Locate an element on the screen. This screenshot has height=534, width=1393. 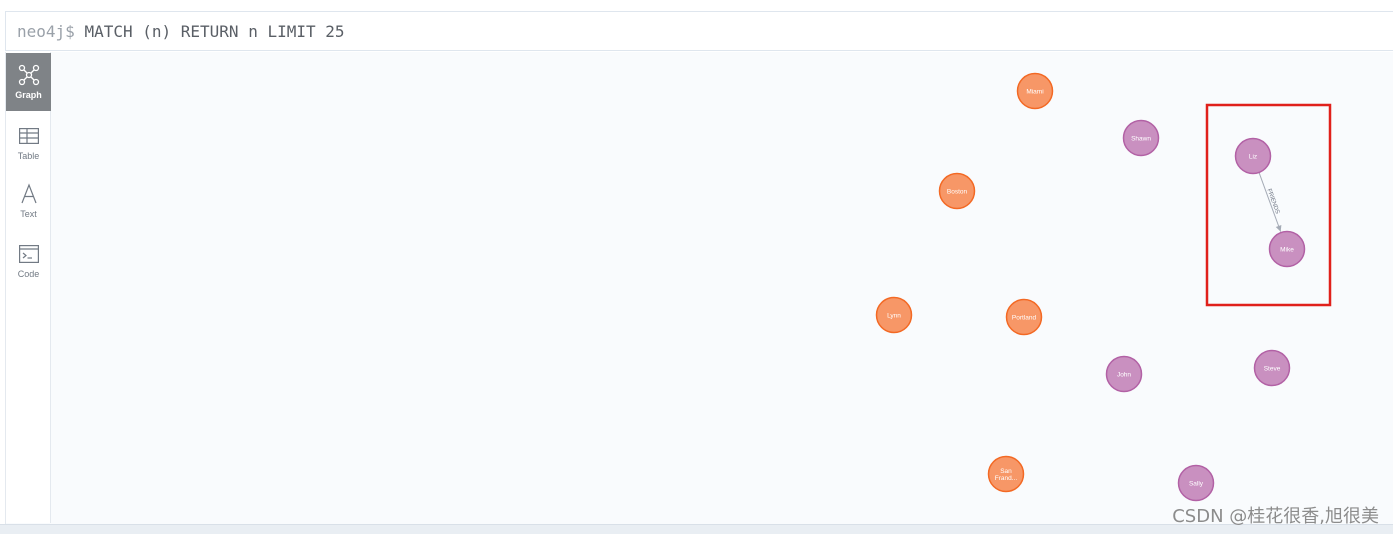
sidebar-item-code: Code is located at coordinates (28, 261).